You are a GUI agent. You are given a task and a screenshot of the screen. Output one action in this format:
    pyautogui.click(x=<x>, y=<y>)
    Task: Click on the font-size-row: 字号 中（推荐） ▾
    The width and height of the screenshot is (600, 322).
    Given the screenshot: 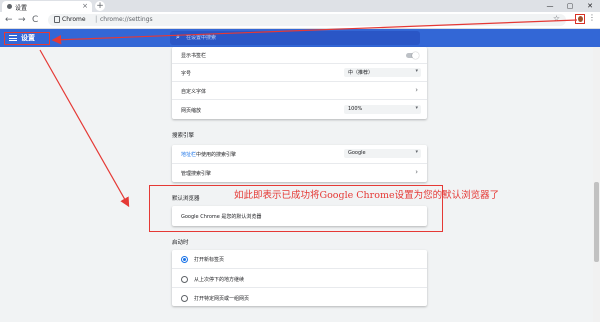 What is the action you would take?
    pyautogui.click(x=299, y=72)
    